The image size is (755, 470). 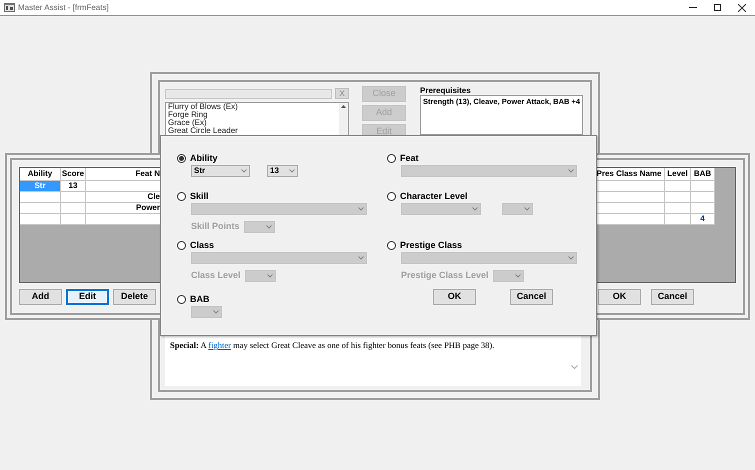 What do you see at coordinates (742, 8) in the screenshot?
I see `close-icon` at bounding box center [742, 8].